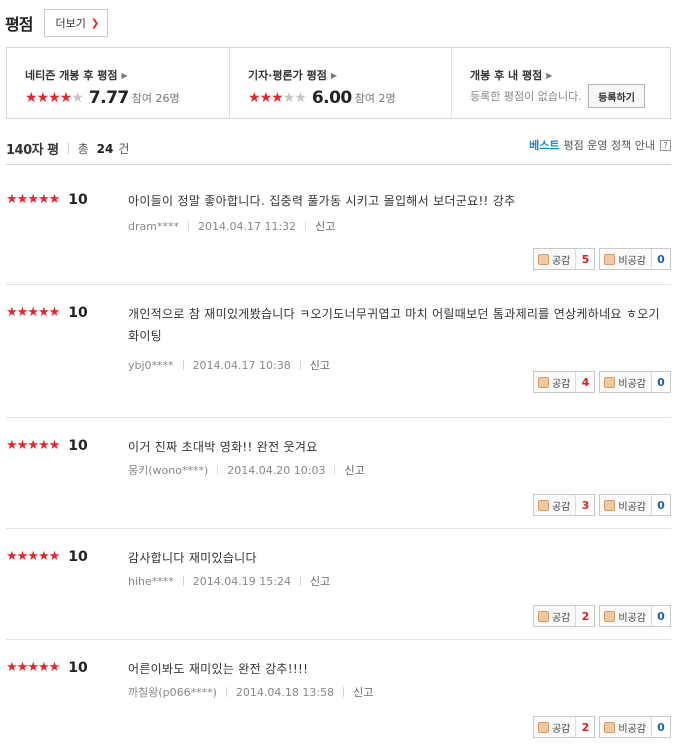 This screenshot has width=679, height=748. I want to click on like-button: 공감 4, so click(564, 382).